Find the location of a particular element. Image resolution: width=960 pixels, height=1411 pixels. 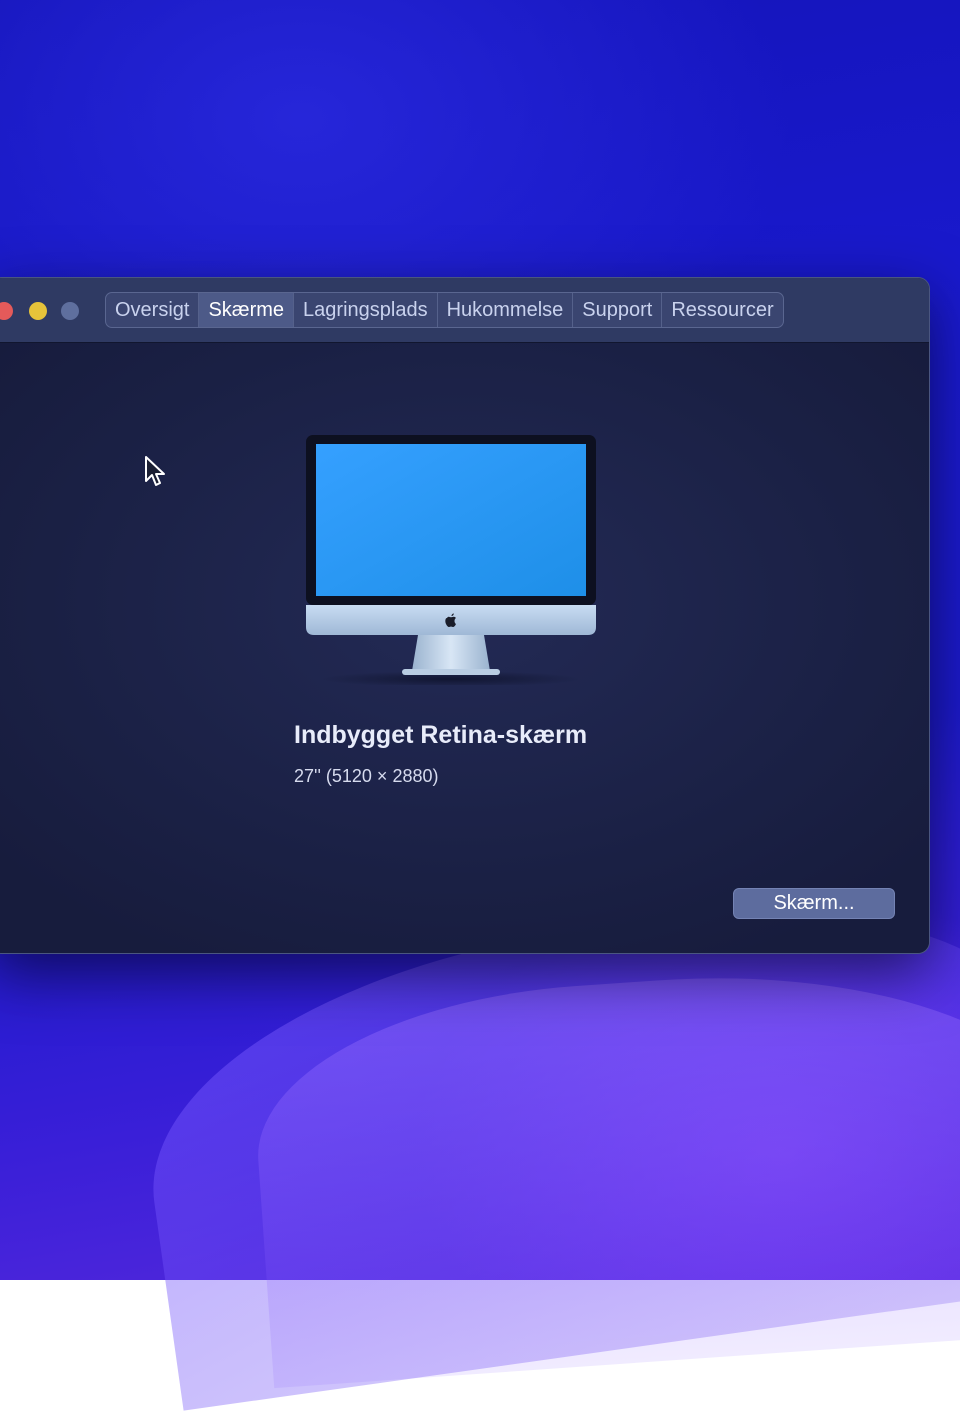

display-name: Indbygget Retina-skærm is located at coordinates (441, 735).